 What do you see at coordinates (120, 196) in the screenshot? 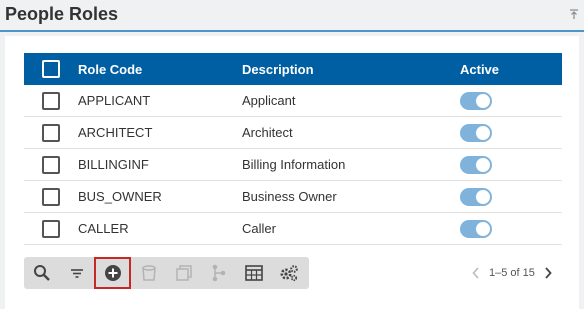
I see `role-code-cell: BUS_OWNER` at bounding box center [120, 196].